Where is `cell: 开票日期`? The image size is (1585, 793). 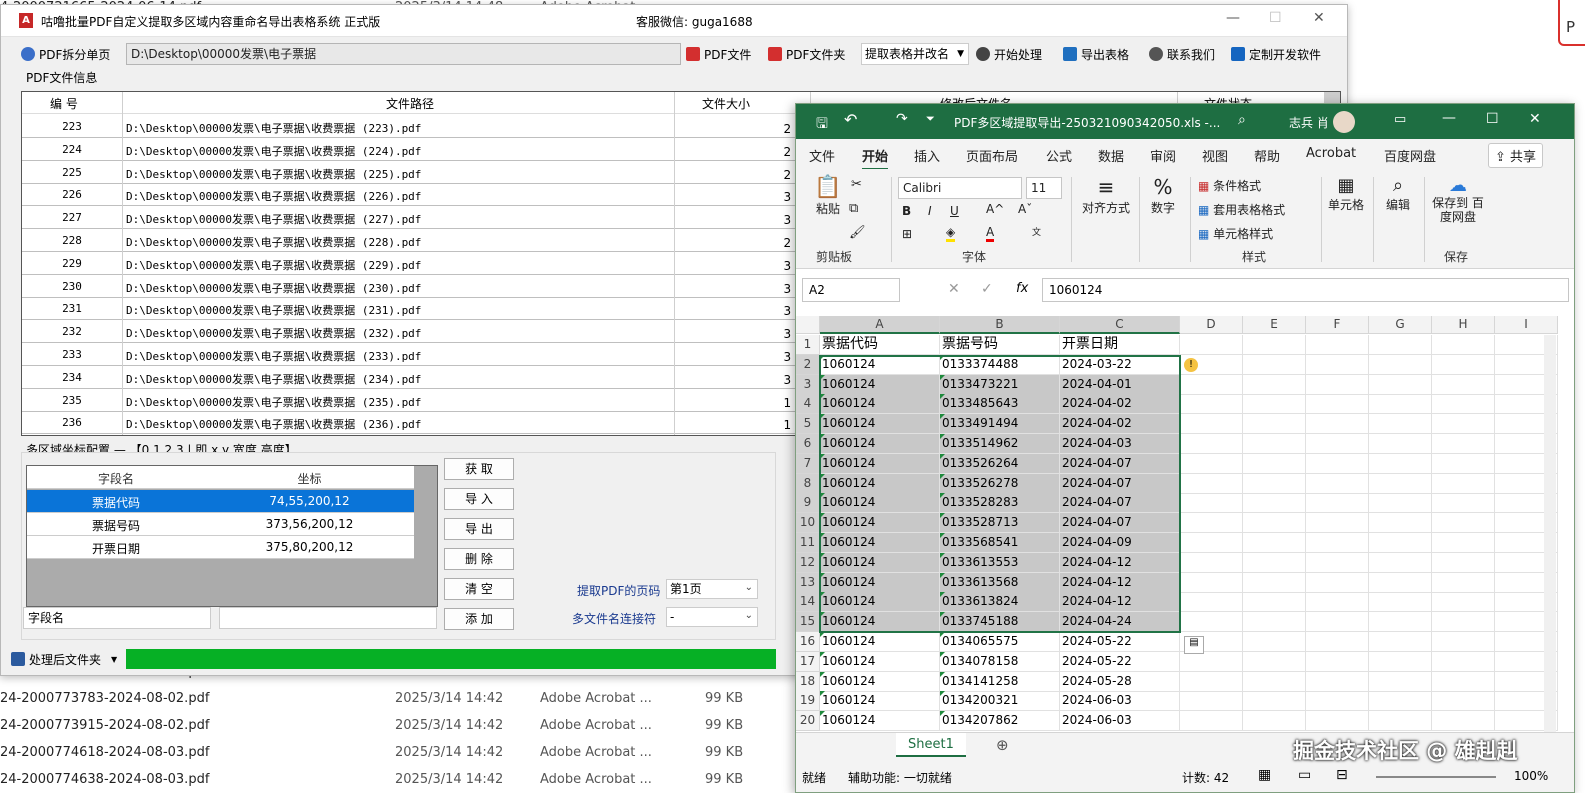
cell: 开票日期 is located at coordinates (1120, 345).